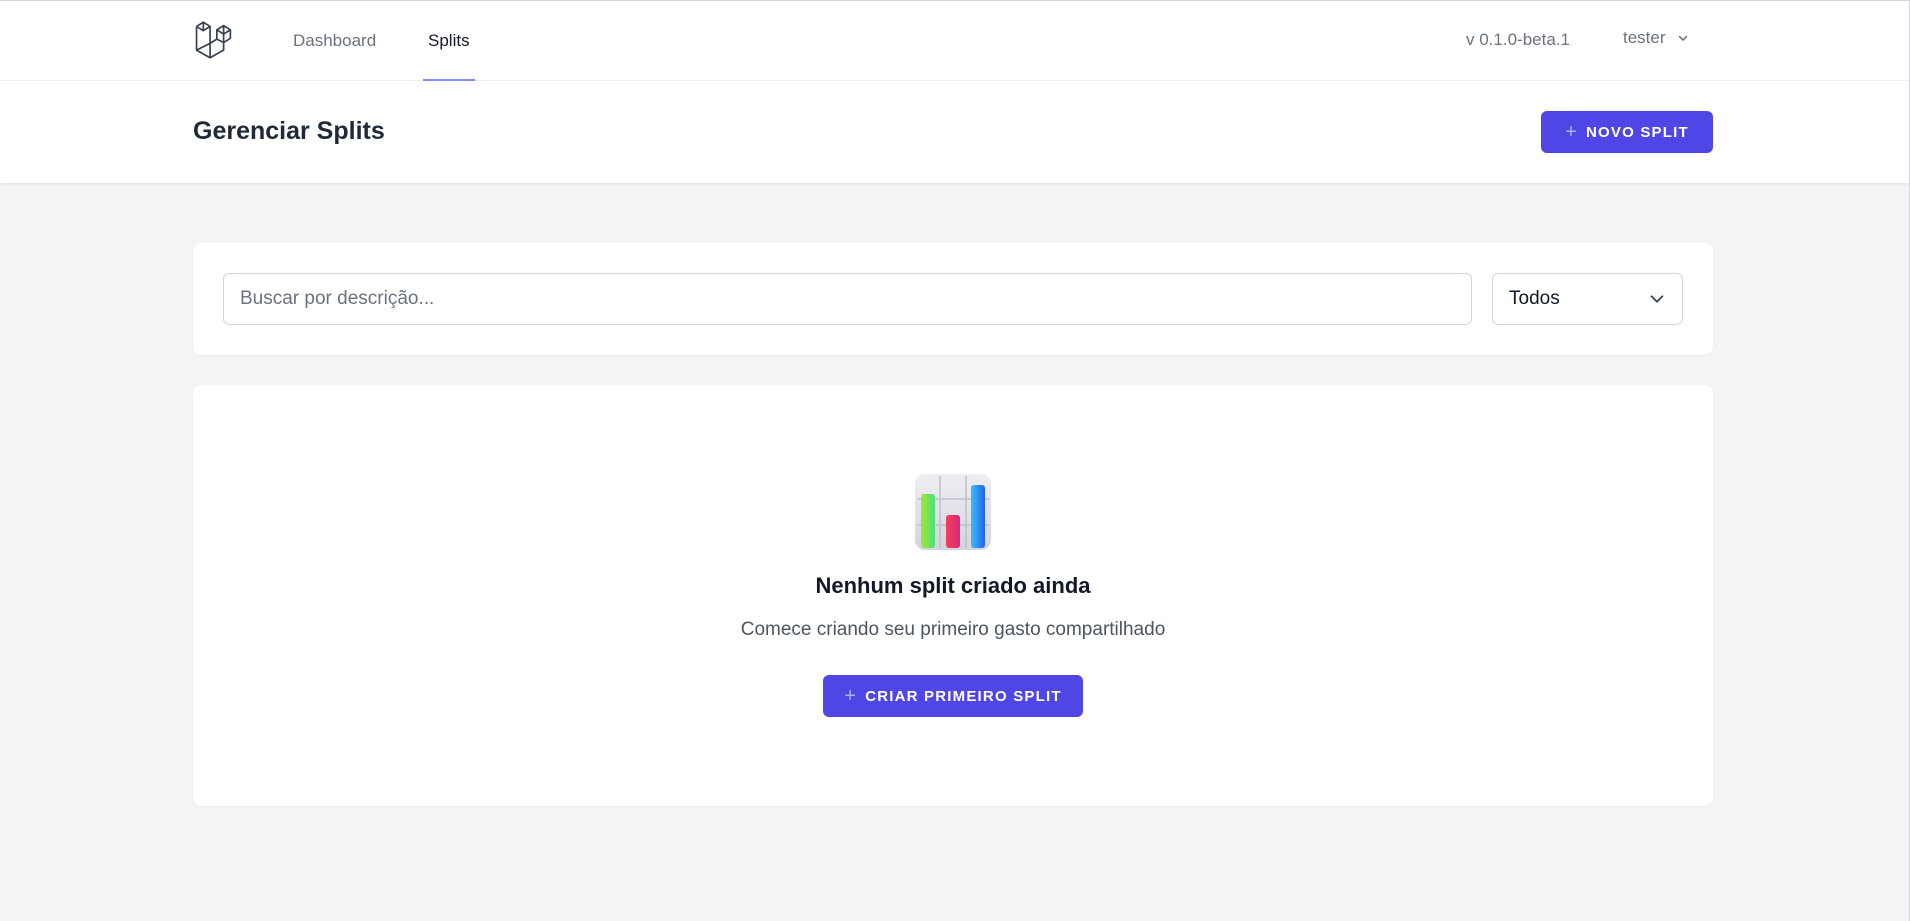 The width and height of the screenshot is (1910, 921). I want to click on app-version: v 0.1.0-beta.1, so click(1518, 39).